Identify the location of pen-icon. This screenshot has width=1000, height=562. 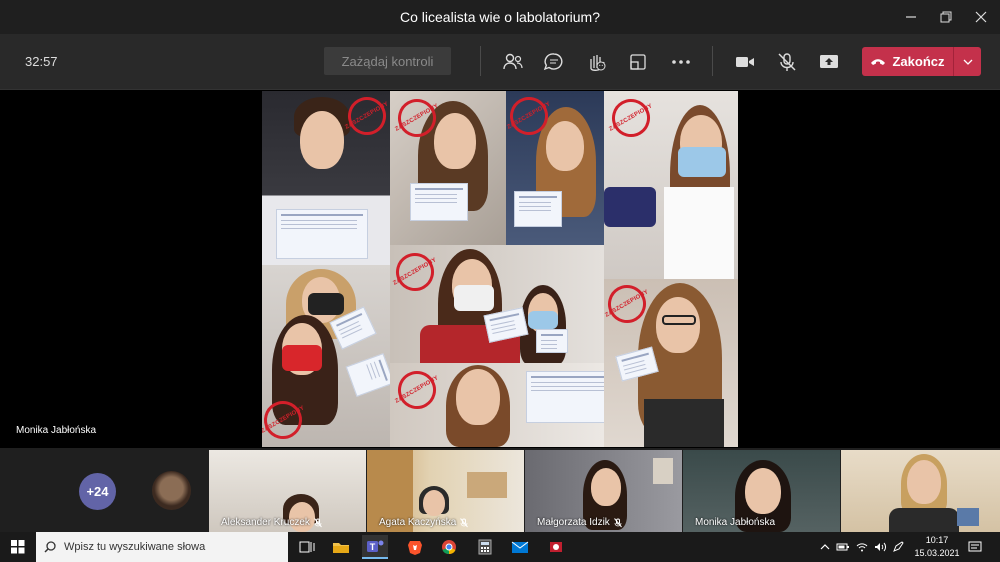
(898, 547).